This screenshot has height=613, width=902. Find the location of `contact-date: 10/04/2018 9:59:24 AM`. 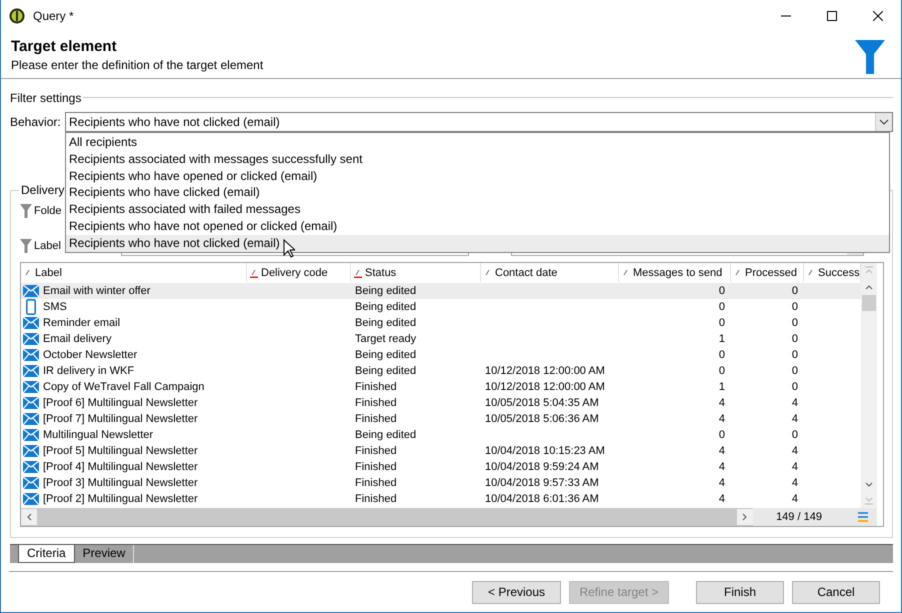

contact-date: 10/04/2018 9:59:24 AM is located at coordinates (542, 467).